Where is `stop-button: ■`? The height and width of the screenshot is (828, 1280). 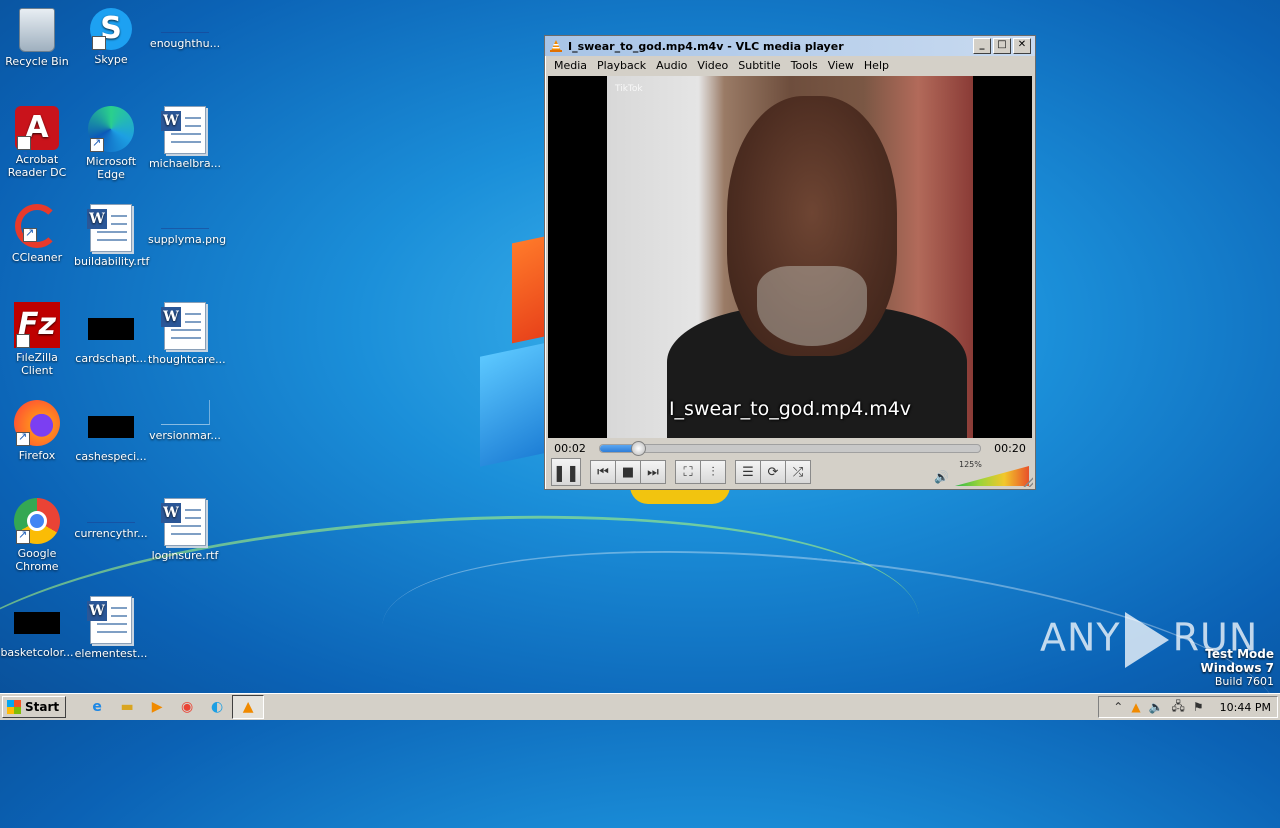
stop-button: ■ is located at coordinates (628, 472).